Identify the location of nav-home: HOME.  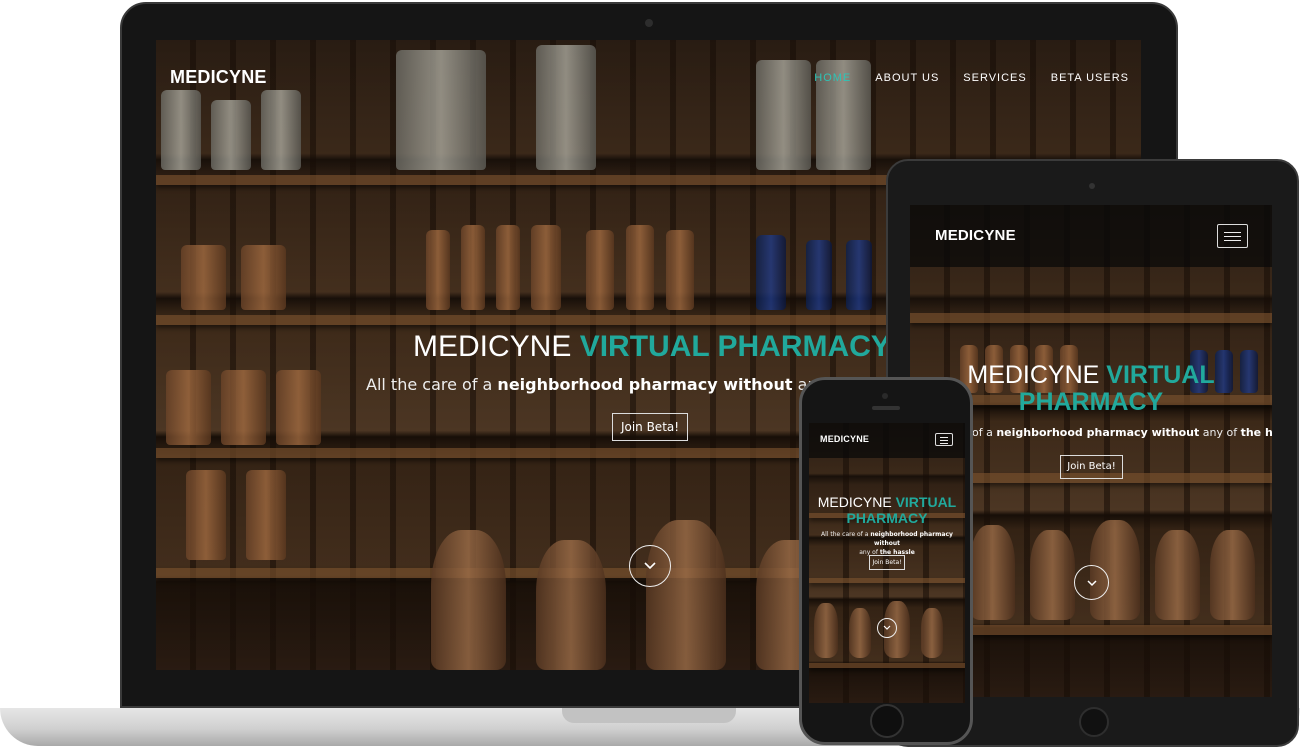
(832, 78).